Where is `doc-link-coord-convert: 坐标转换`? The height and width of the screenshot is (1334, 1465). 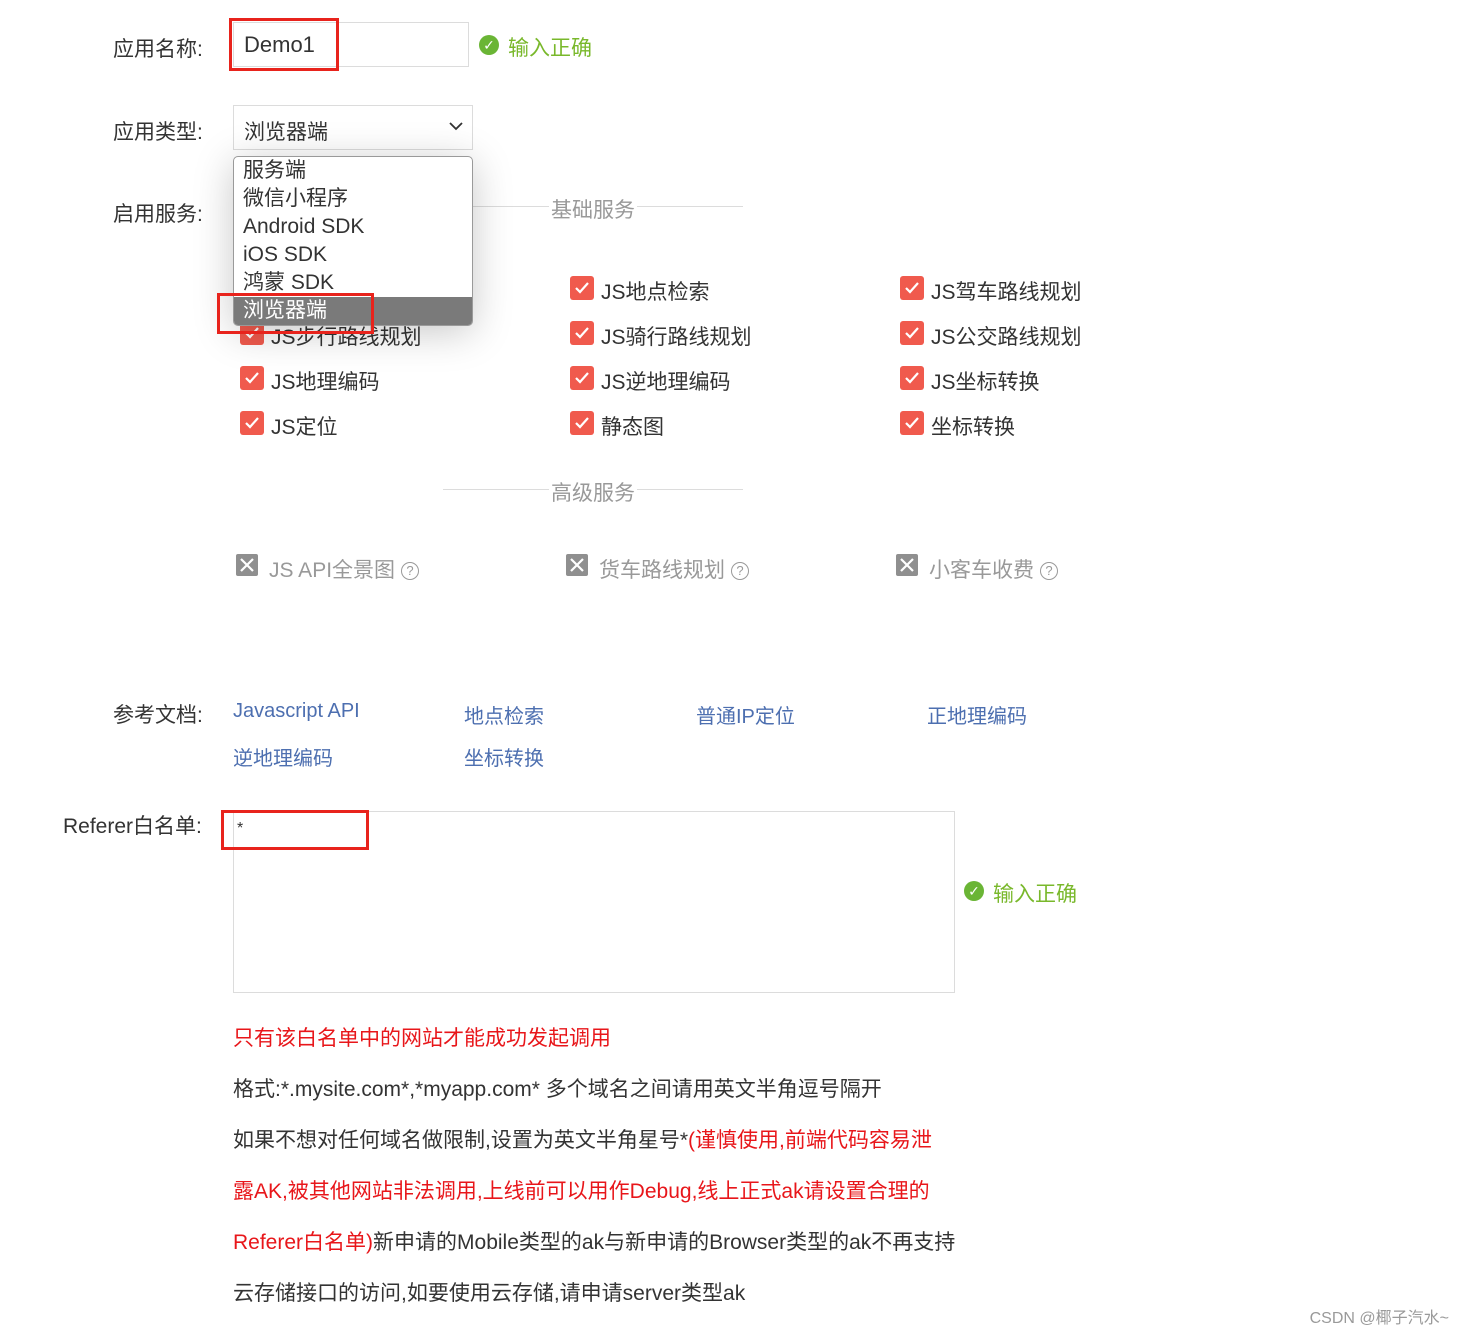 doc-link-coord-convert: 坐标转换 is located at coordinates (504, 756).